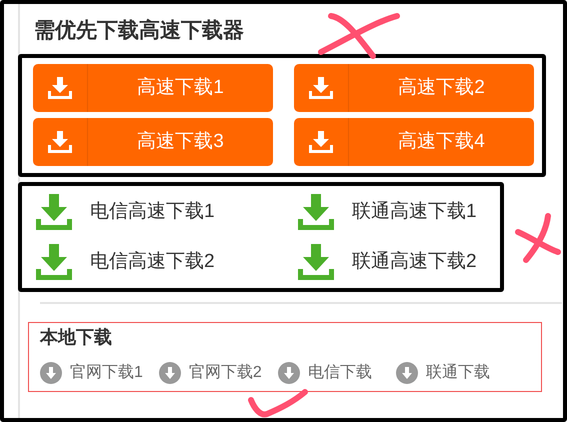 This screenshot has height=422, width=567. I want to click on cross-mark, so click(537, 239).